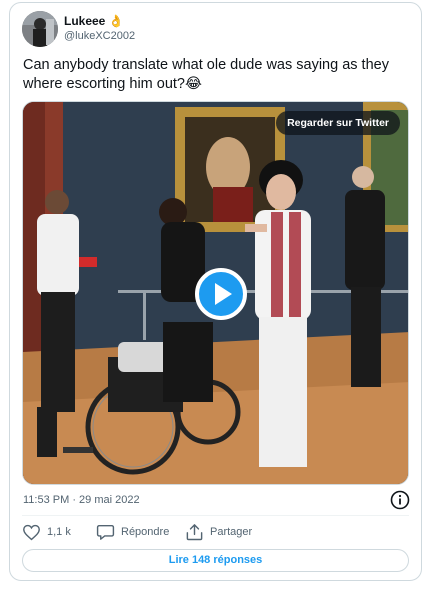 The width and height of the screenshot is (437, 597). Describe the element at coordinates (231, 532) in the screenshot. I see `share-label: Partager` at that location.